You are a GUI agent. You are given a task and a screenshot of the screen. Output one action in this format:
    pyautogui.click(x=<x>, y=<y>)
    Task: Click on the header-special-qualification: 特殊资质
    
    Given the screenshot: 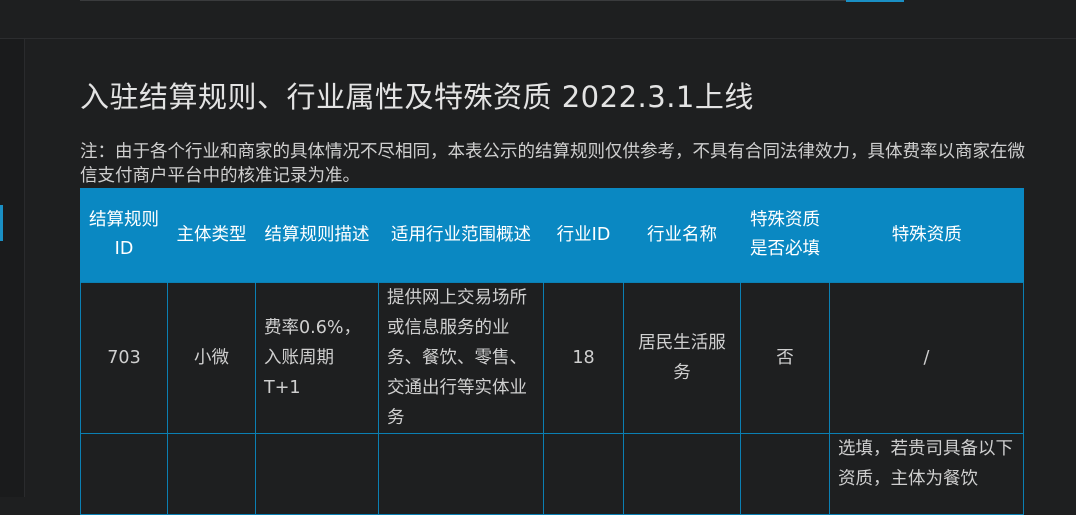 What is the action you would take?
    pyautogui.click(x=926, y=235)
    